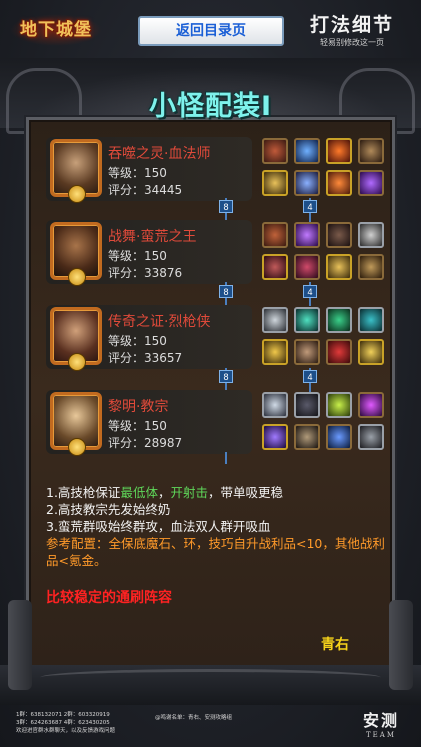  Describe the element at coordinates (275, 267) in the screenshot. I see `dark-gem-icon` at that location.